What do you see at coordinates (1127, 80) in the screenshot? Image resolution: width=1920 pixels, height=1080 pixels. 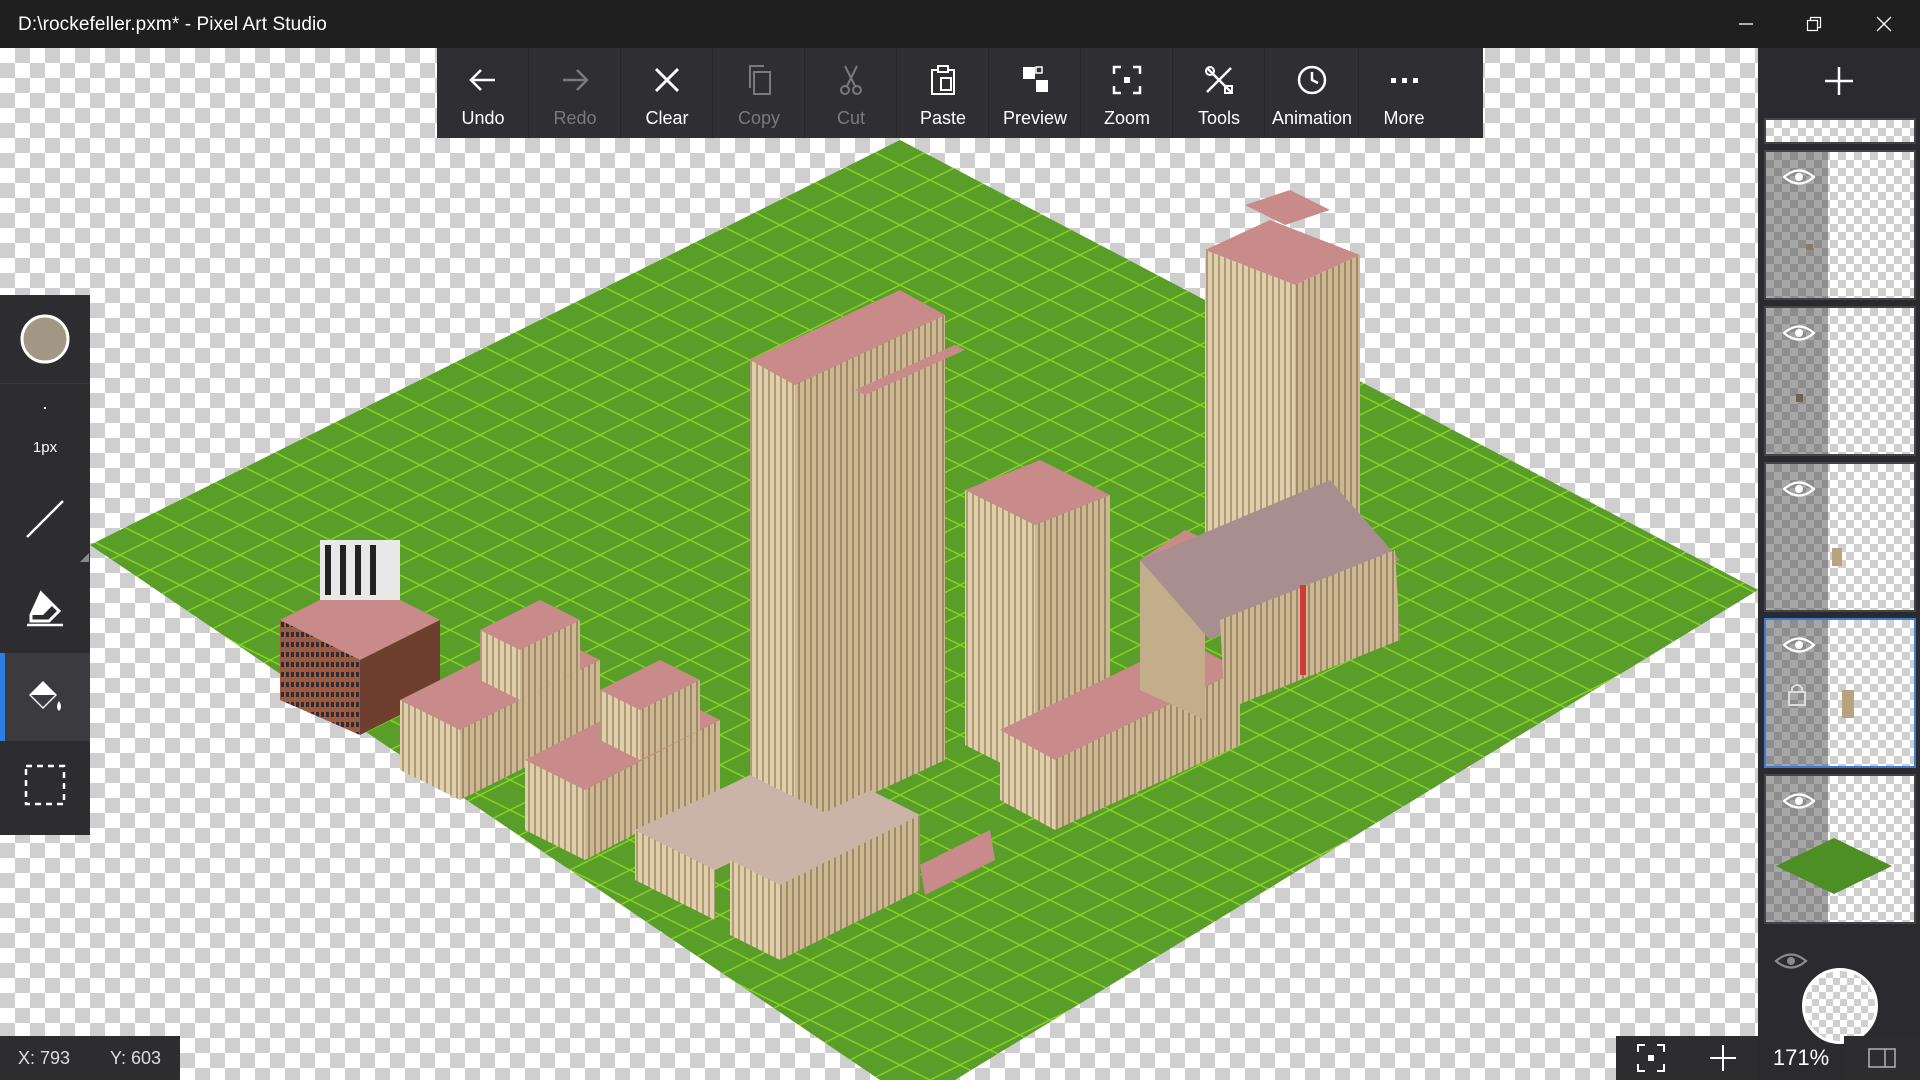 I see `zoom-frame-icon` at bounding box center [1127, 80].